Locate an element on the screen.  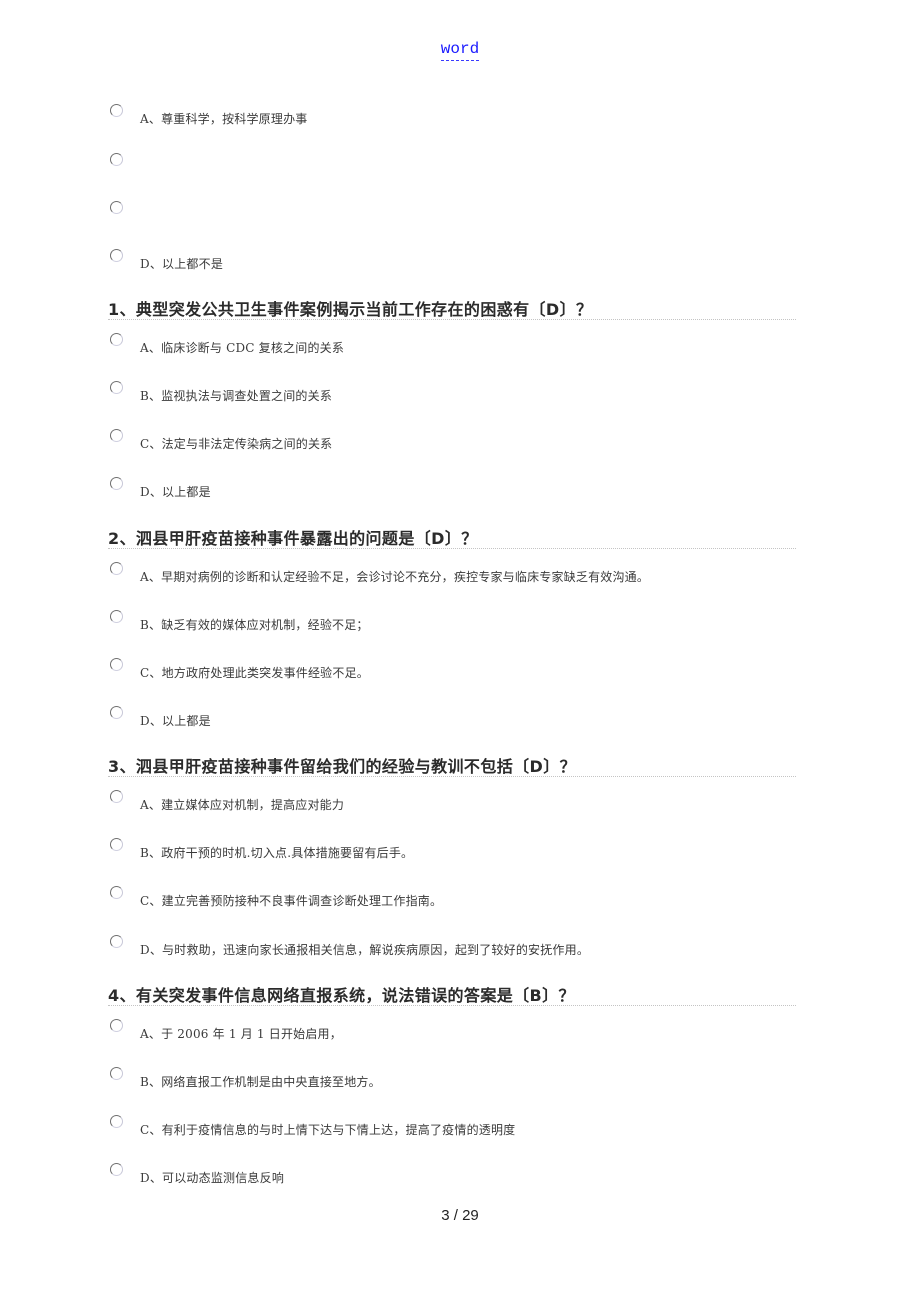
option-item: C、建立完善预防接种不良事件调查诊断处理工作指南。 is located at coordinates (452, 901).